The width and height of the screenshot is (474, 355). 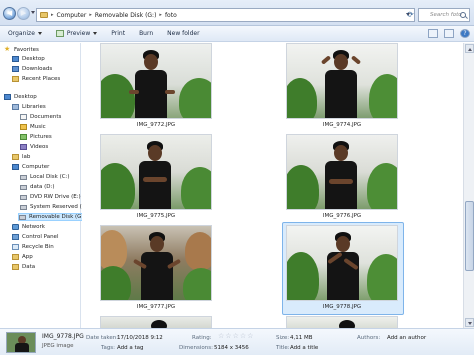 What do you see at coordinates (102, 338) in the screenshot?
I see `date-taken-label: Date taken:` at bounding box center [102, 338].